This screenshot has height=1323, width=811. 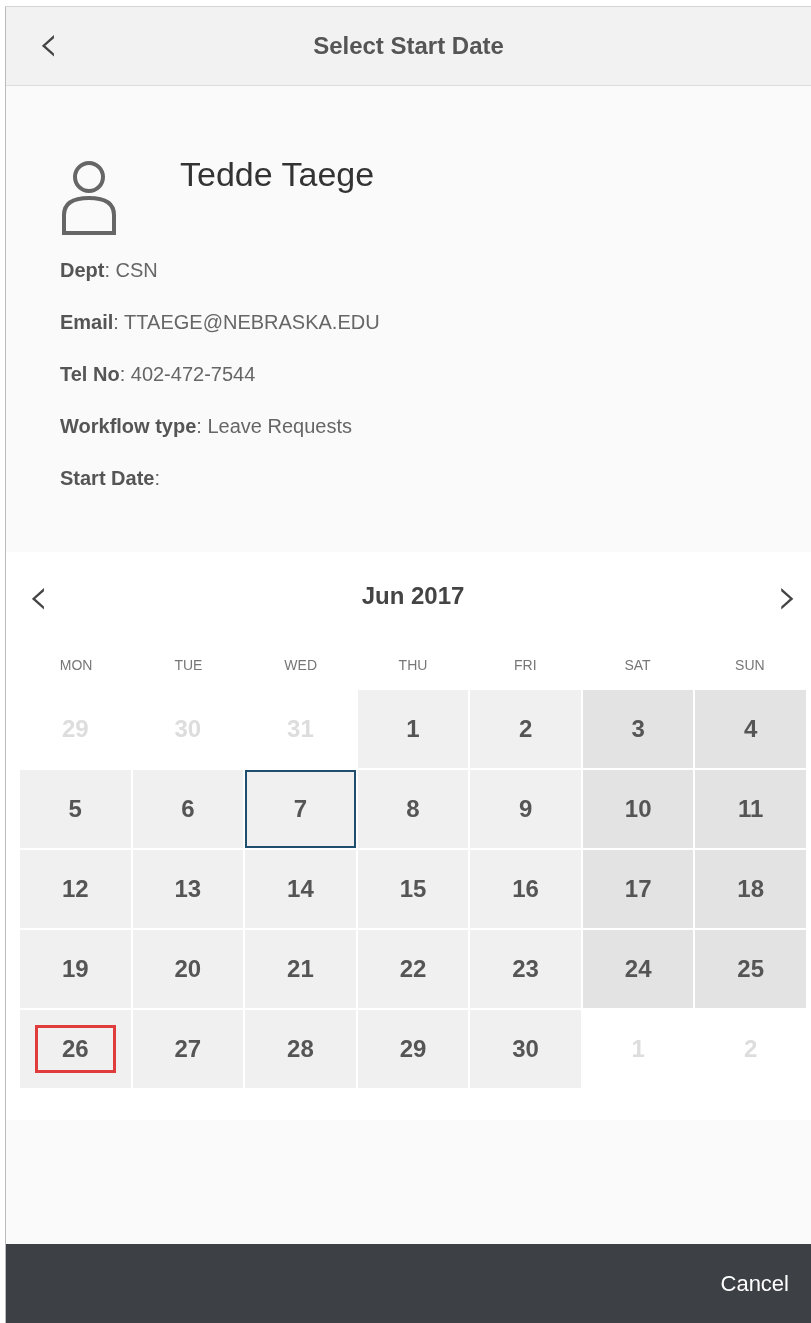 I want to click on day-cell: 28, so click(x=300, y=1049).